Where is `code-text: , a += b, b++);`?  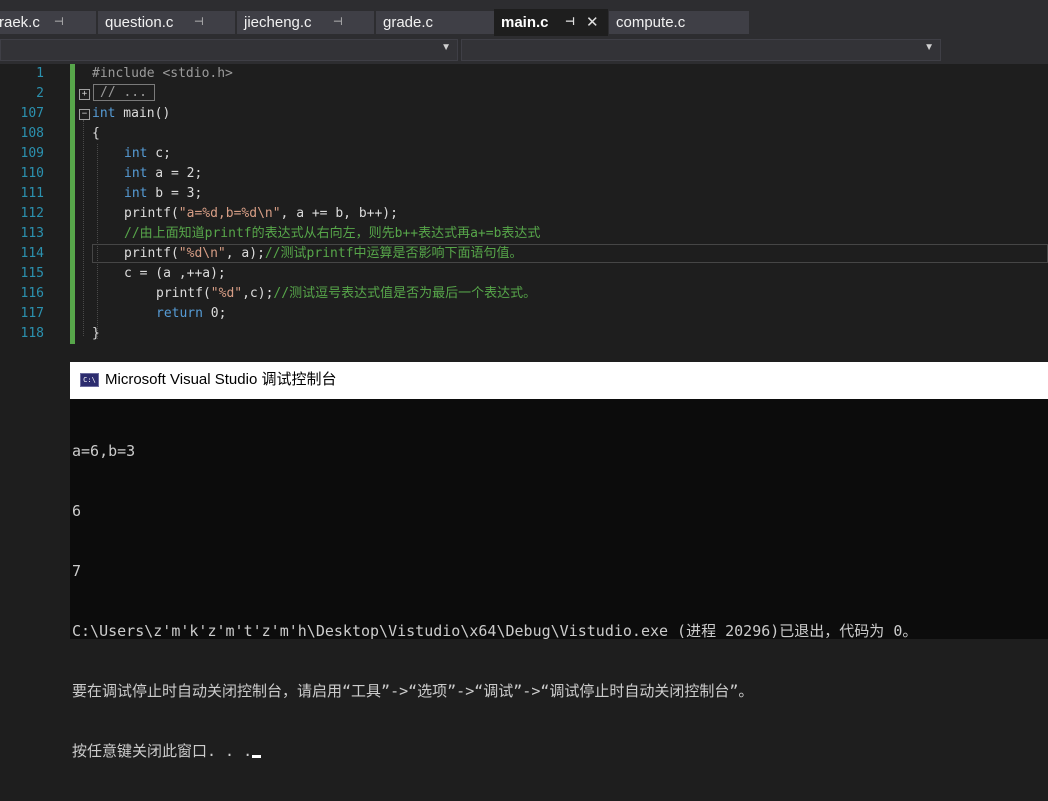
code-text: , a += b, b++); is located at coordinates (339, 213).